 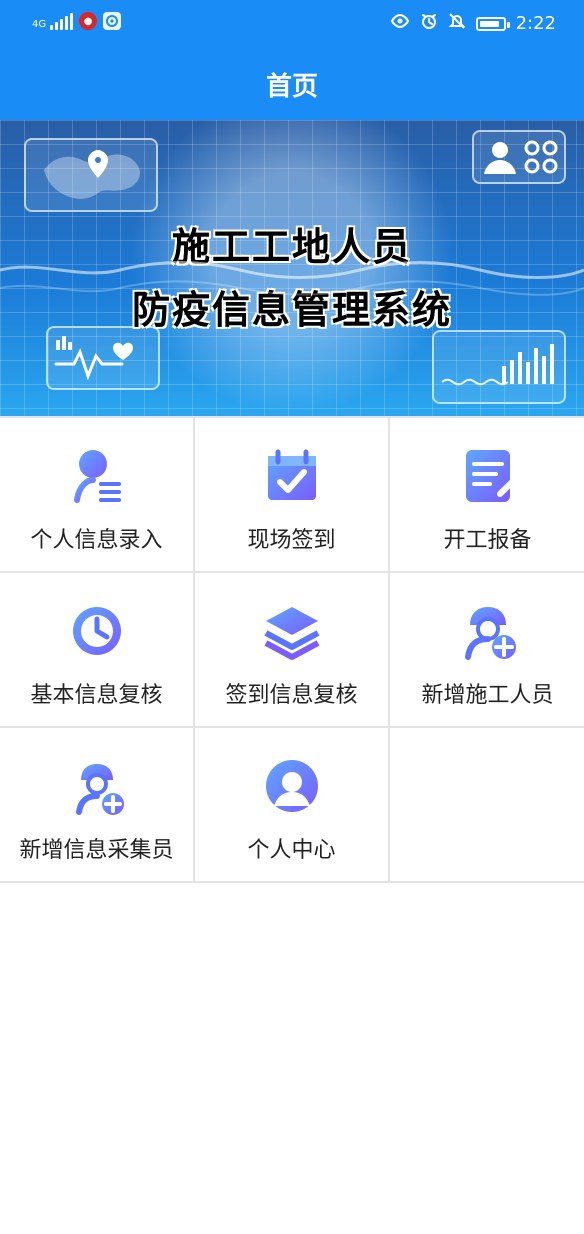 I want to click on menu-item-checkin-review: 签到信息复核, so click(x=292, y=650).